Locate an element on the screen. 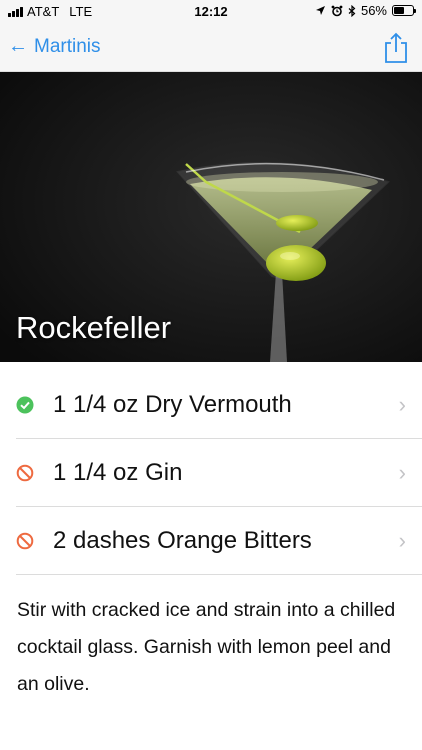 Image resolution: width=422 pixels, height=750 pixels. navigation-bar: ← Martinis is located at coordinates (211, 48).